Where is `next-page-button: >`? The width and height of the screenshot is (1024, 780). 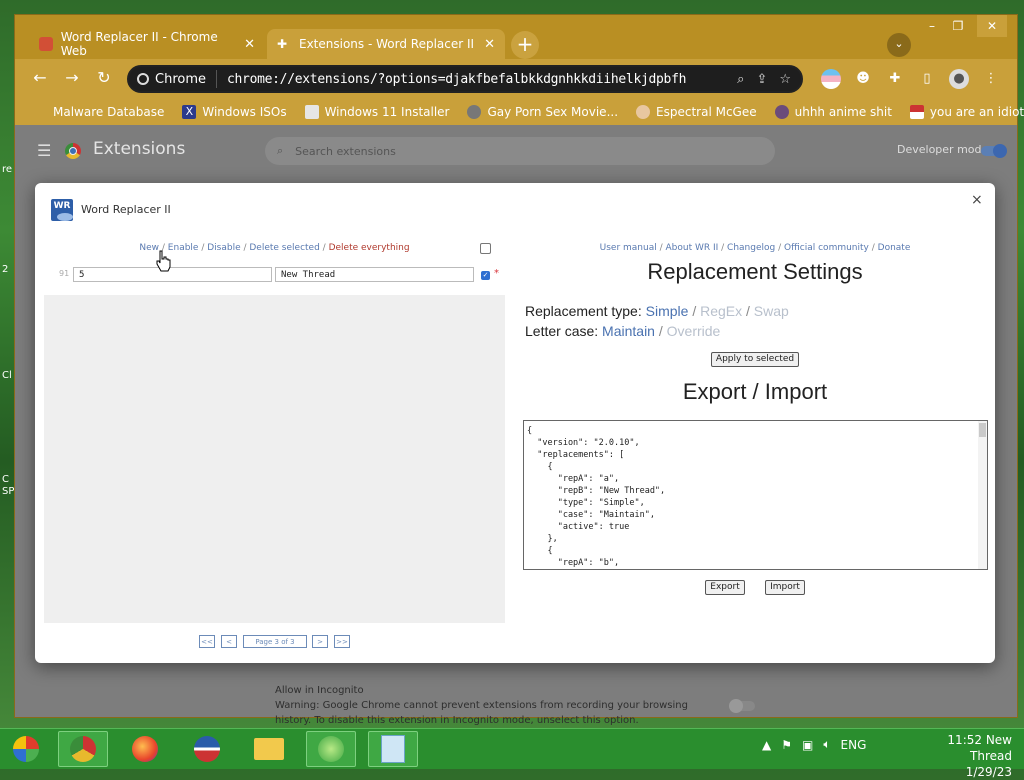 next-page-button: > is located at coordinates (320, 641).